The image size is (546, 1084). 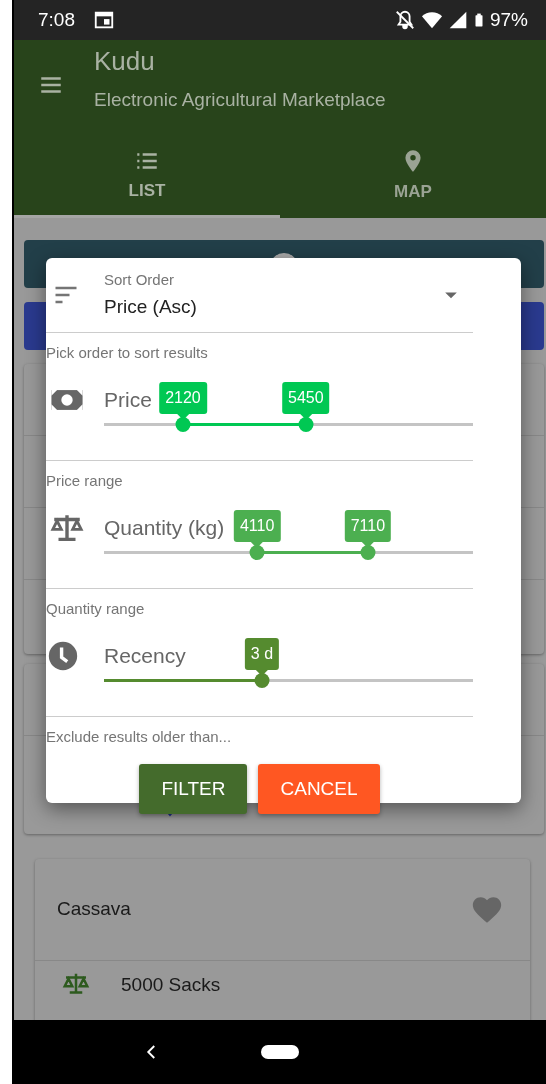 I want to click on signal-icon, so click(x=457, y=20).